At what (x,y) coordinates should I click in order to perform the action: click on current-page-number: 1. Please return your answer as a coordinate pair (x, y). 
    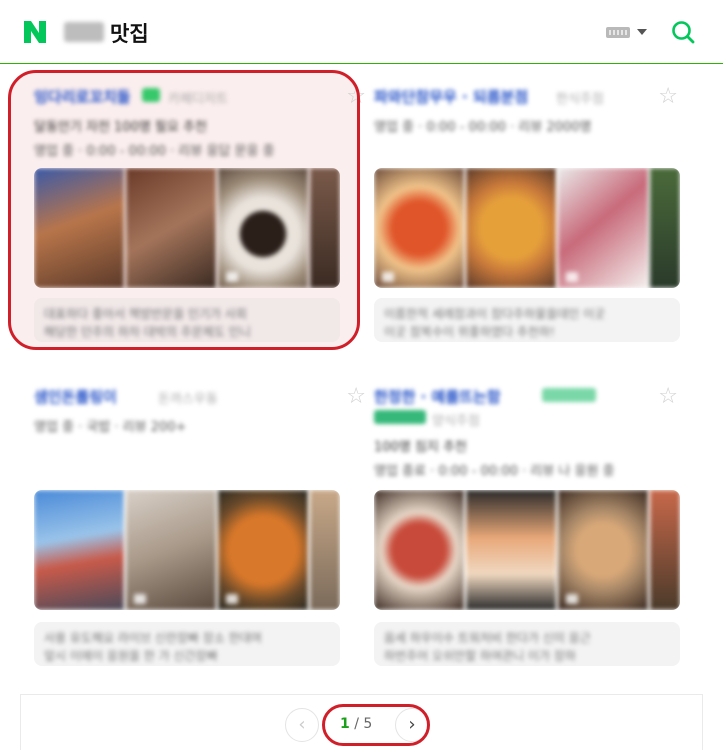
    Looking at the image, I should click on (345, 724).